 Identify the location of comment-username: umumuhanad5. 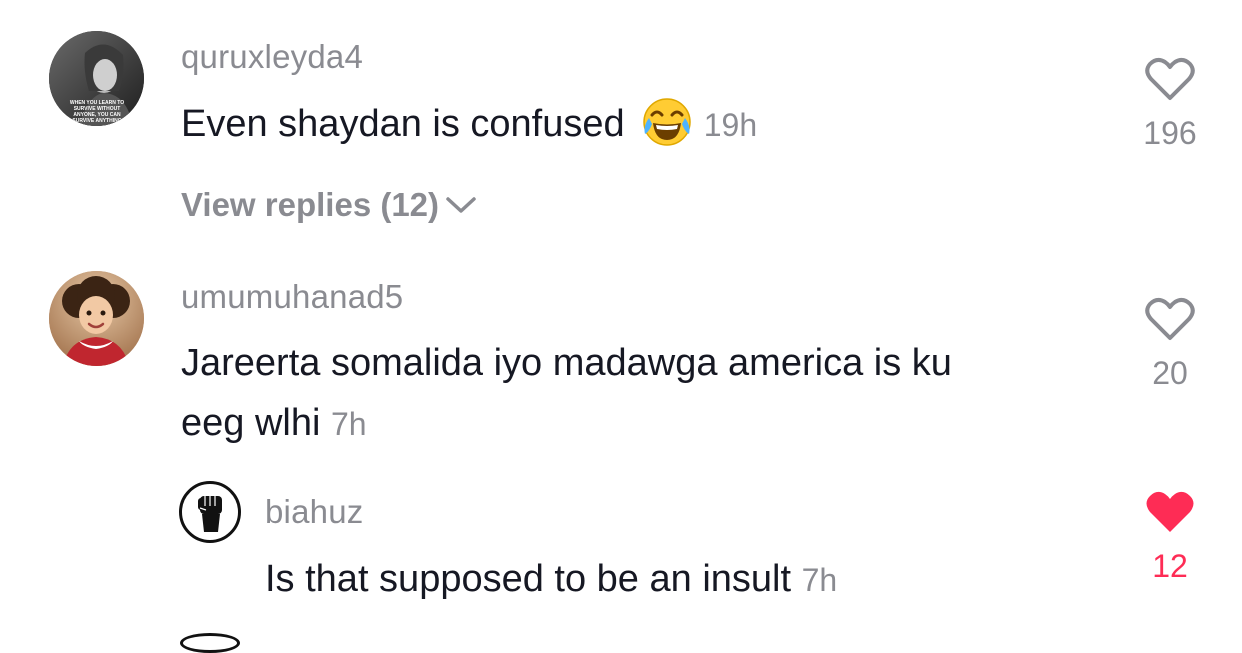
(292, 297).